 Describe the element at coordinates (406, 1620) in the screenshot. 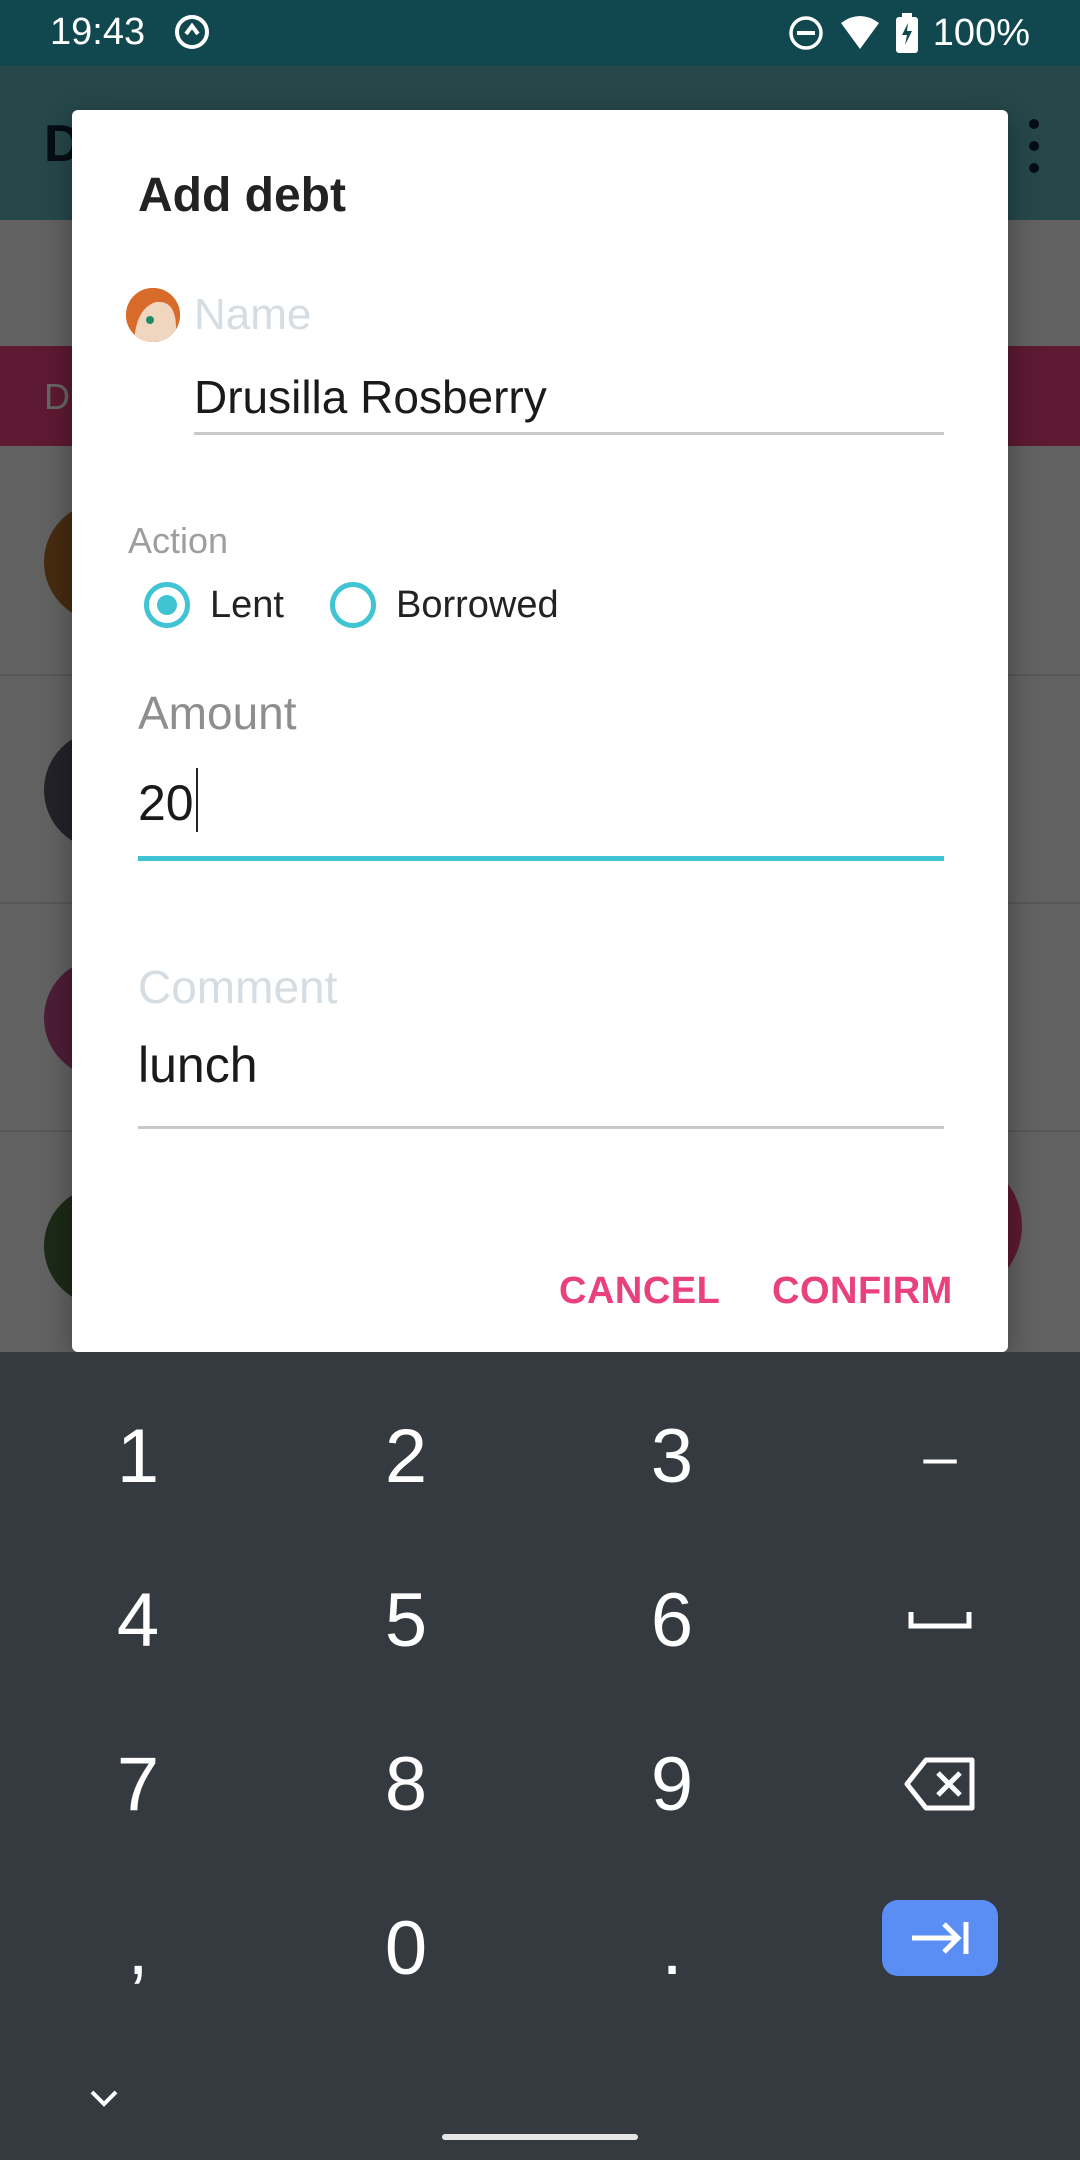

I see `key-5: 5` at that location.